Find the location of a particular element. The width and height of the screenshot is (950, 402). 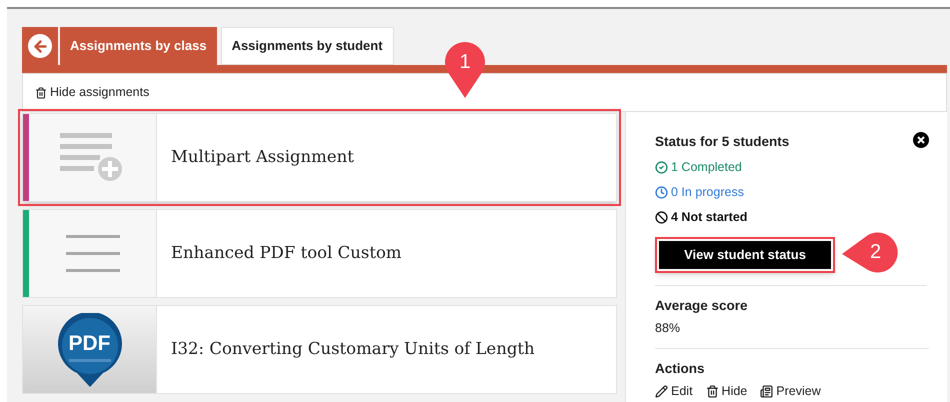

status-count: 1 Completed is located at coordinates (706, 167).